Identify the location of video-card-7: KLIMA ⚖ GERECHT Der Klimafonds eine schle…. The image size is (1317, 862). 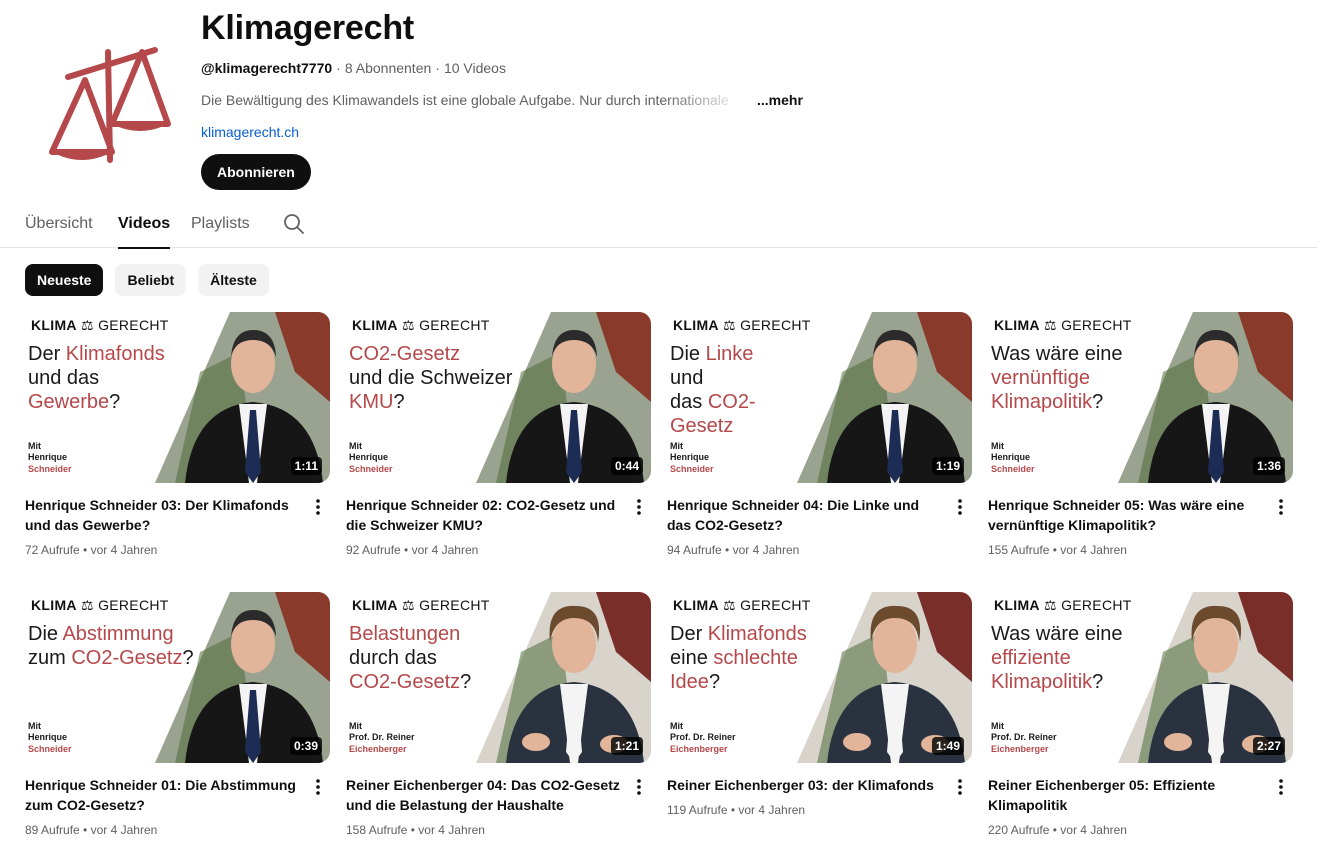
(819, 727).